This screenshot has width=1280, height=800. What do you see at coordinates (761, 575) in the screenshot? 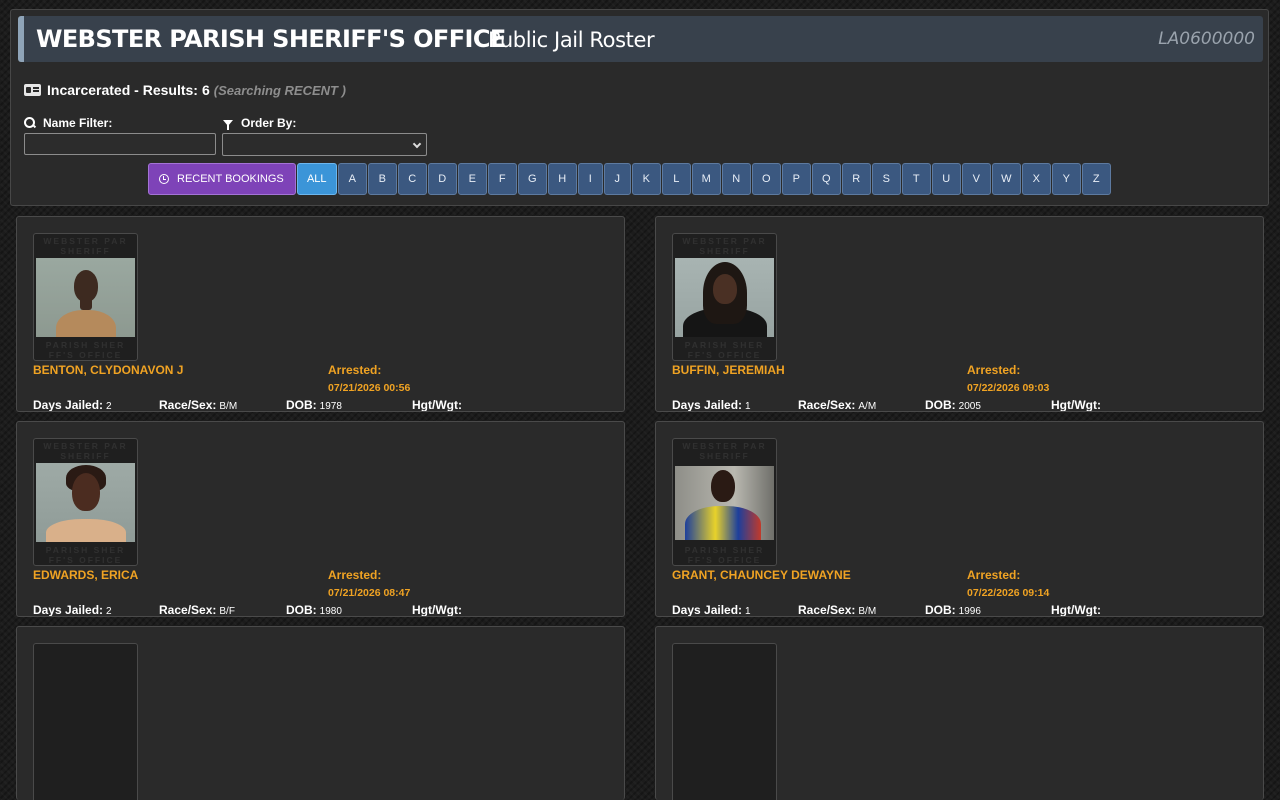
I see `inmate-name: GRANT, CHAUNCEY DEWAYNE` at bounding box center [761, 575].